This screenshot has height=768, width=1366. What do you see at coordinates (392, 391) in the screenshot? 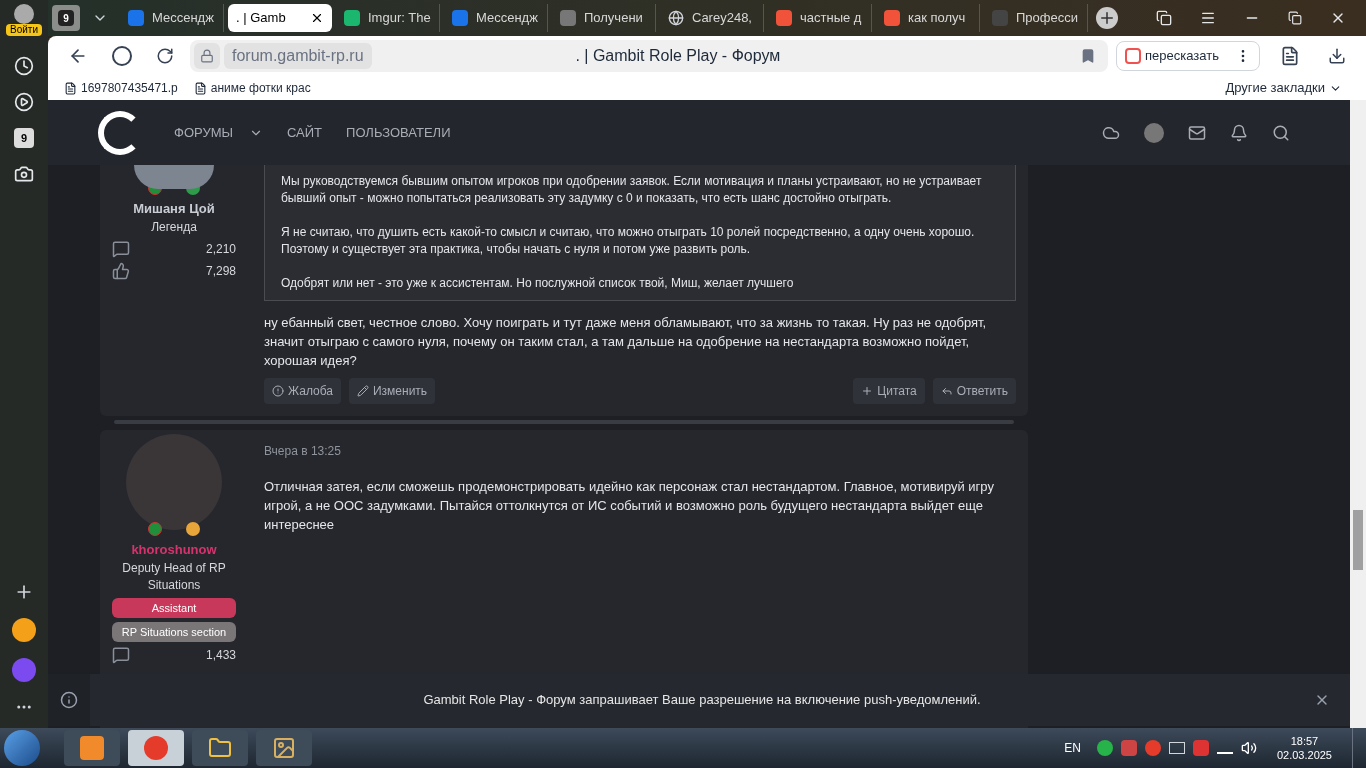
I see `post-action-button: Изменить` at bounding box center [392, 391].